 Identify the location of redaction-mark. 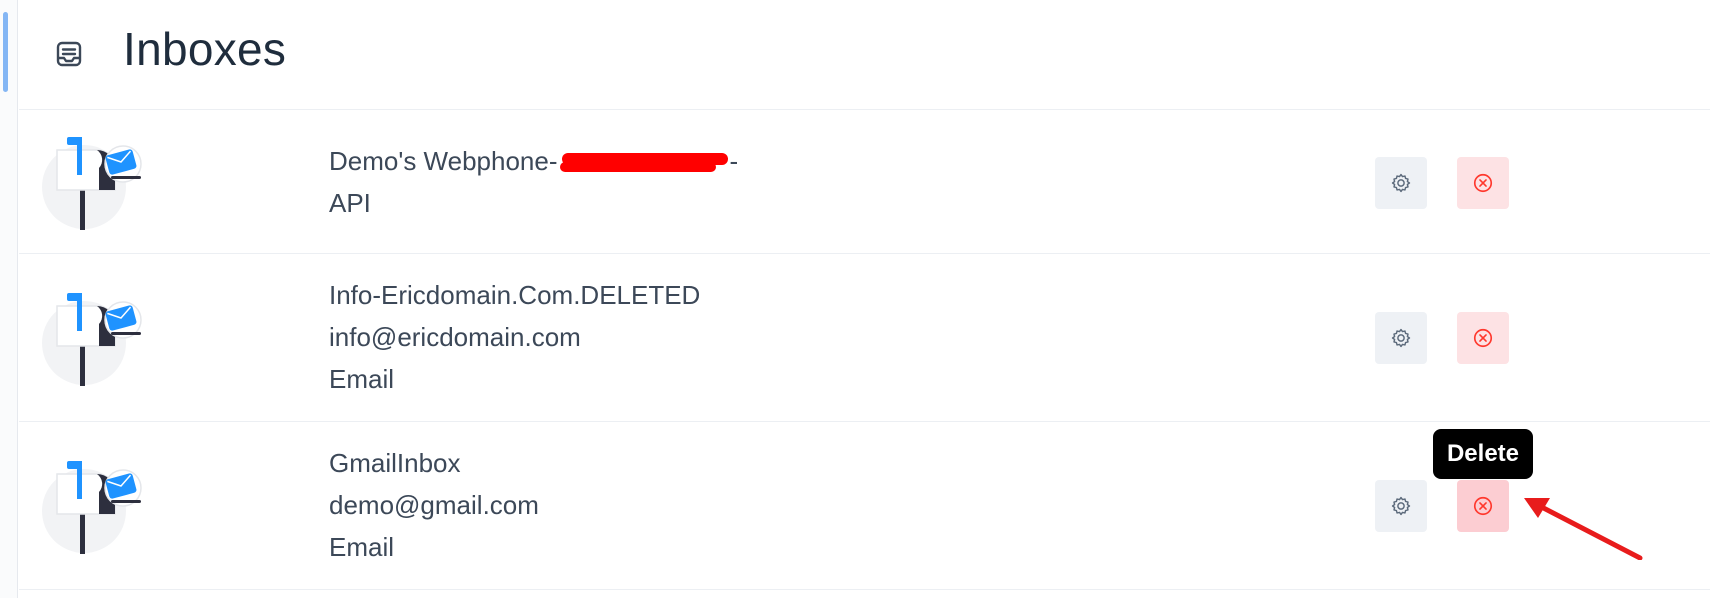
(643, 163).